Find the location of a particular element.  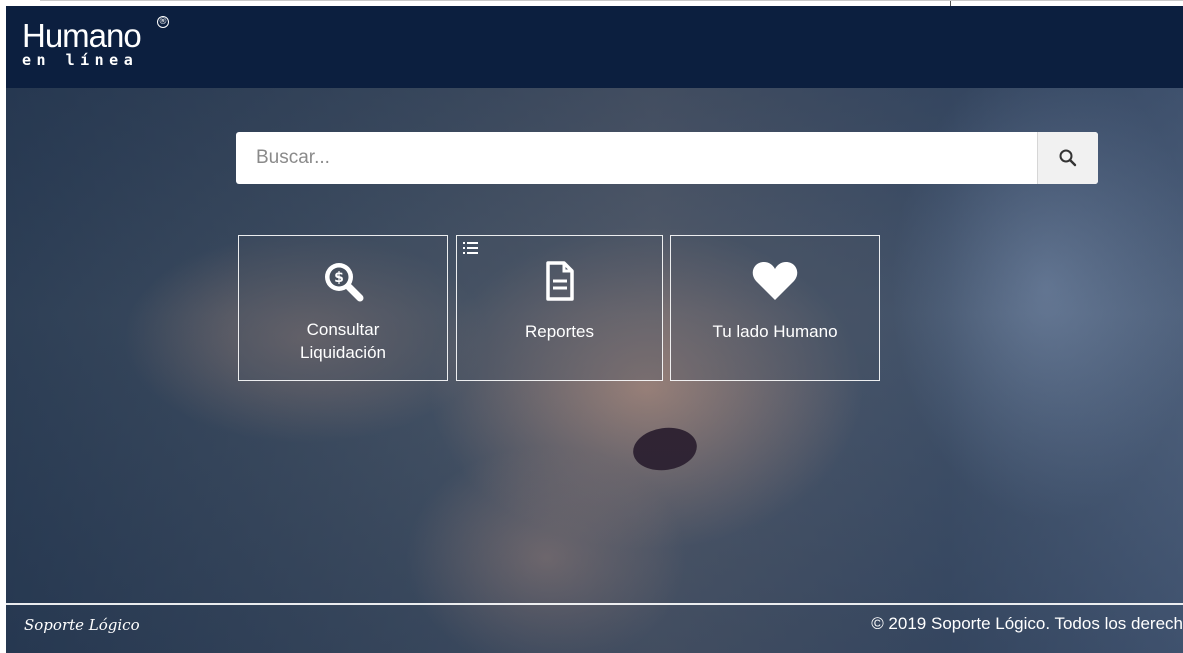

menu-list-icon is located at coordinates (471, 248).